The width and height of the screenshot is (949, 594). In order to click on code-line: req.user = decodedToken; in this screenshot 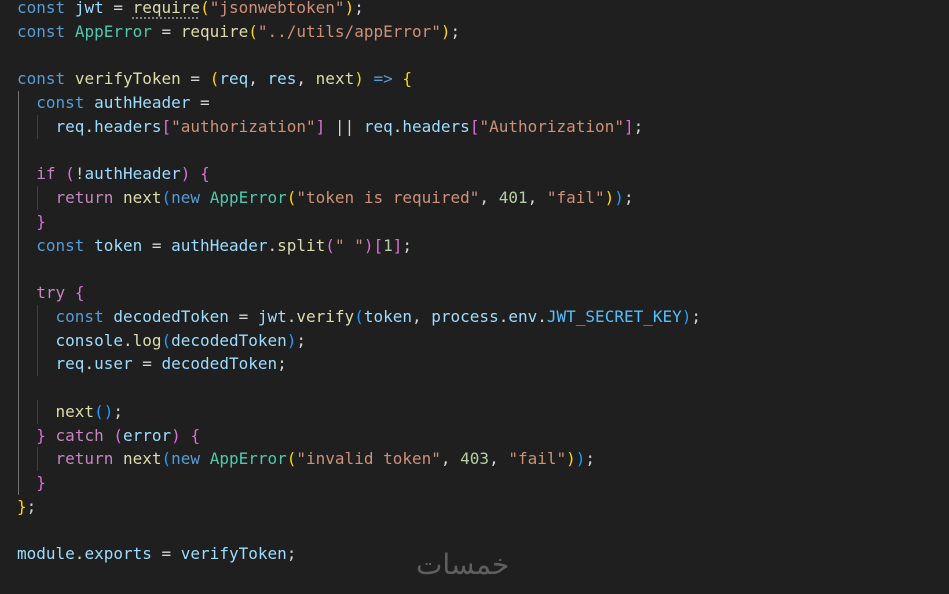, I will do `click(359, 364)`.